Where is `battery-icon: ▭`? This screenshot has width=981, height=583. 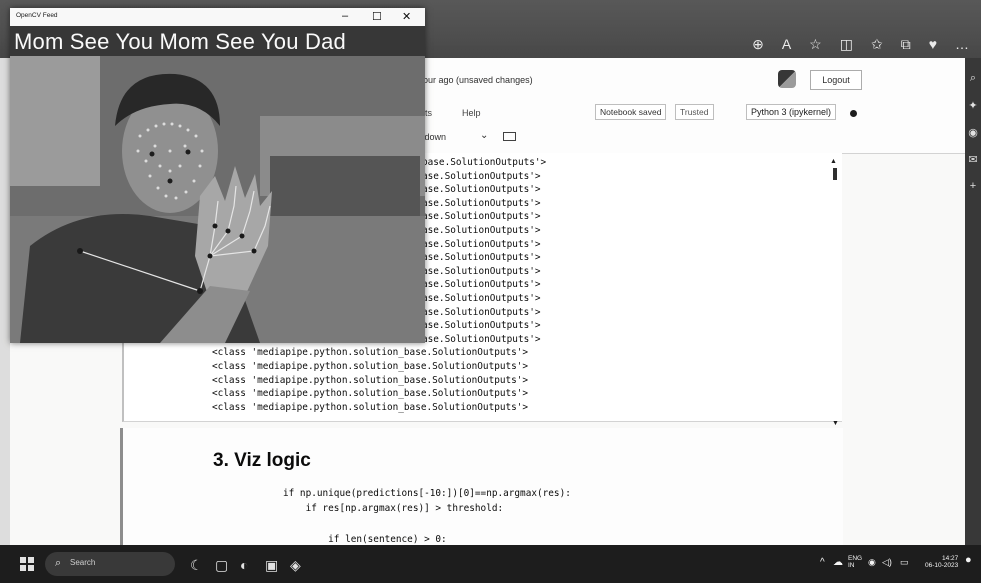
battery-icon: ▭ is located at coordinates (904, 562).